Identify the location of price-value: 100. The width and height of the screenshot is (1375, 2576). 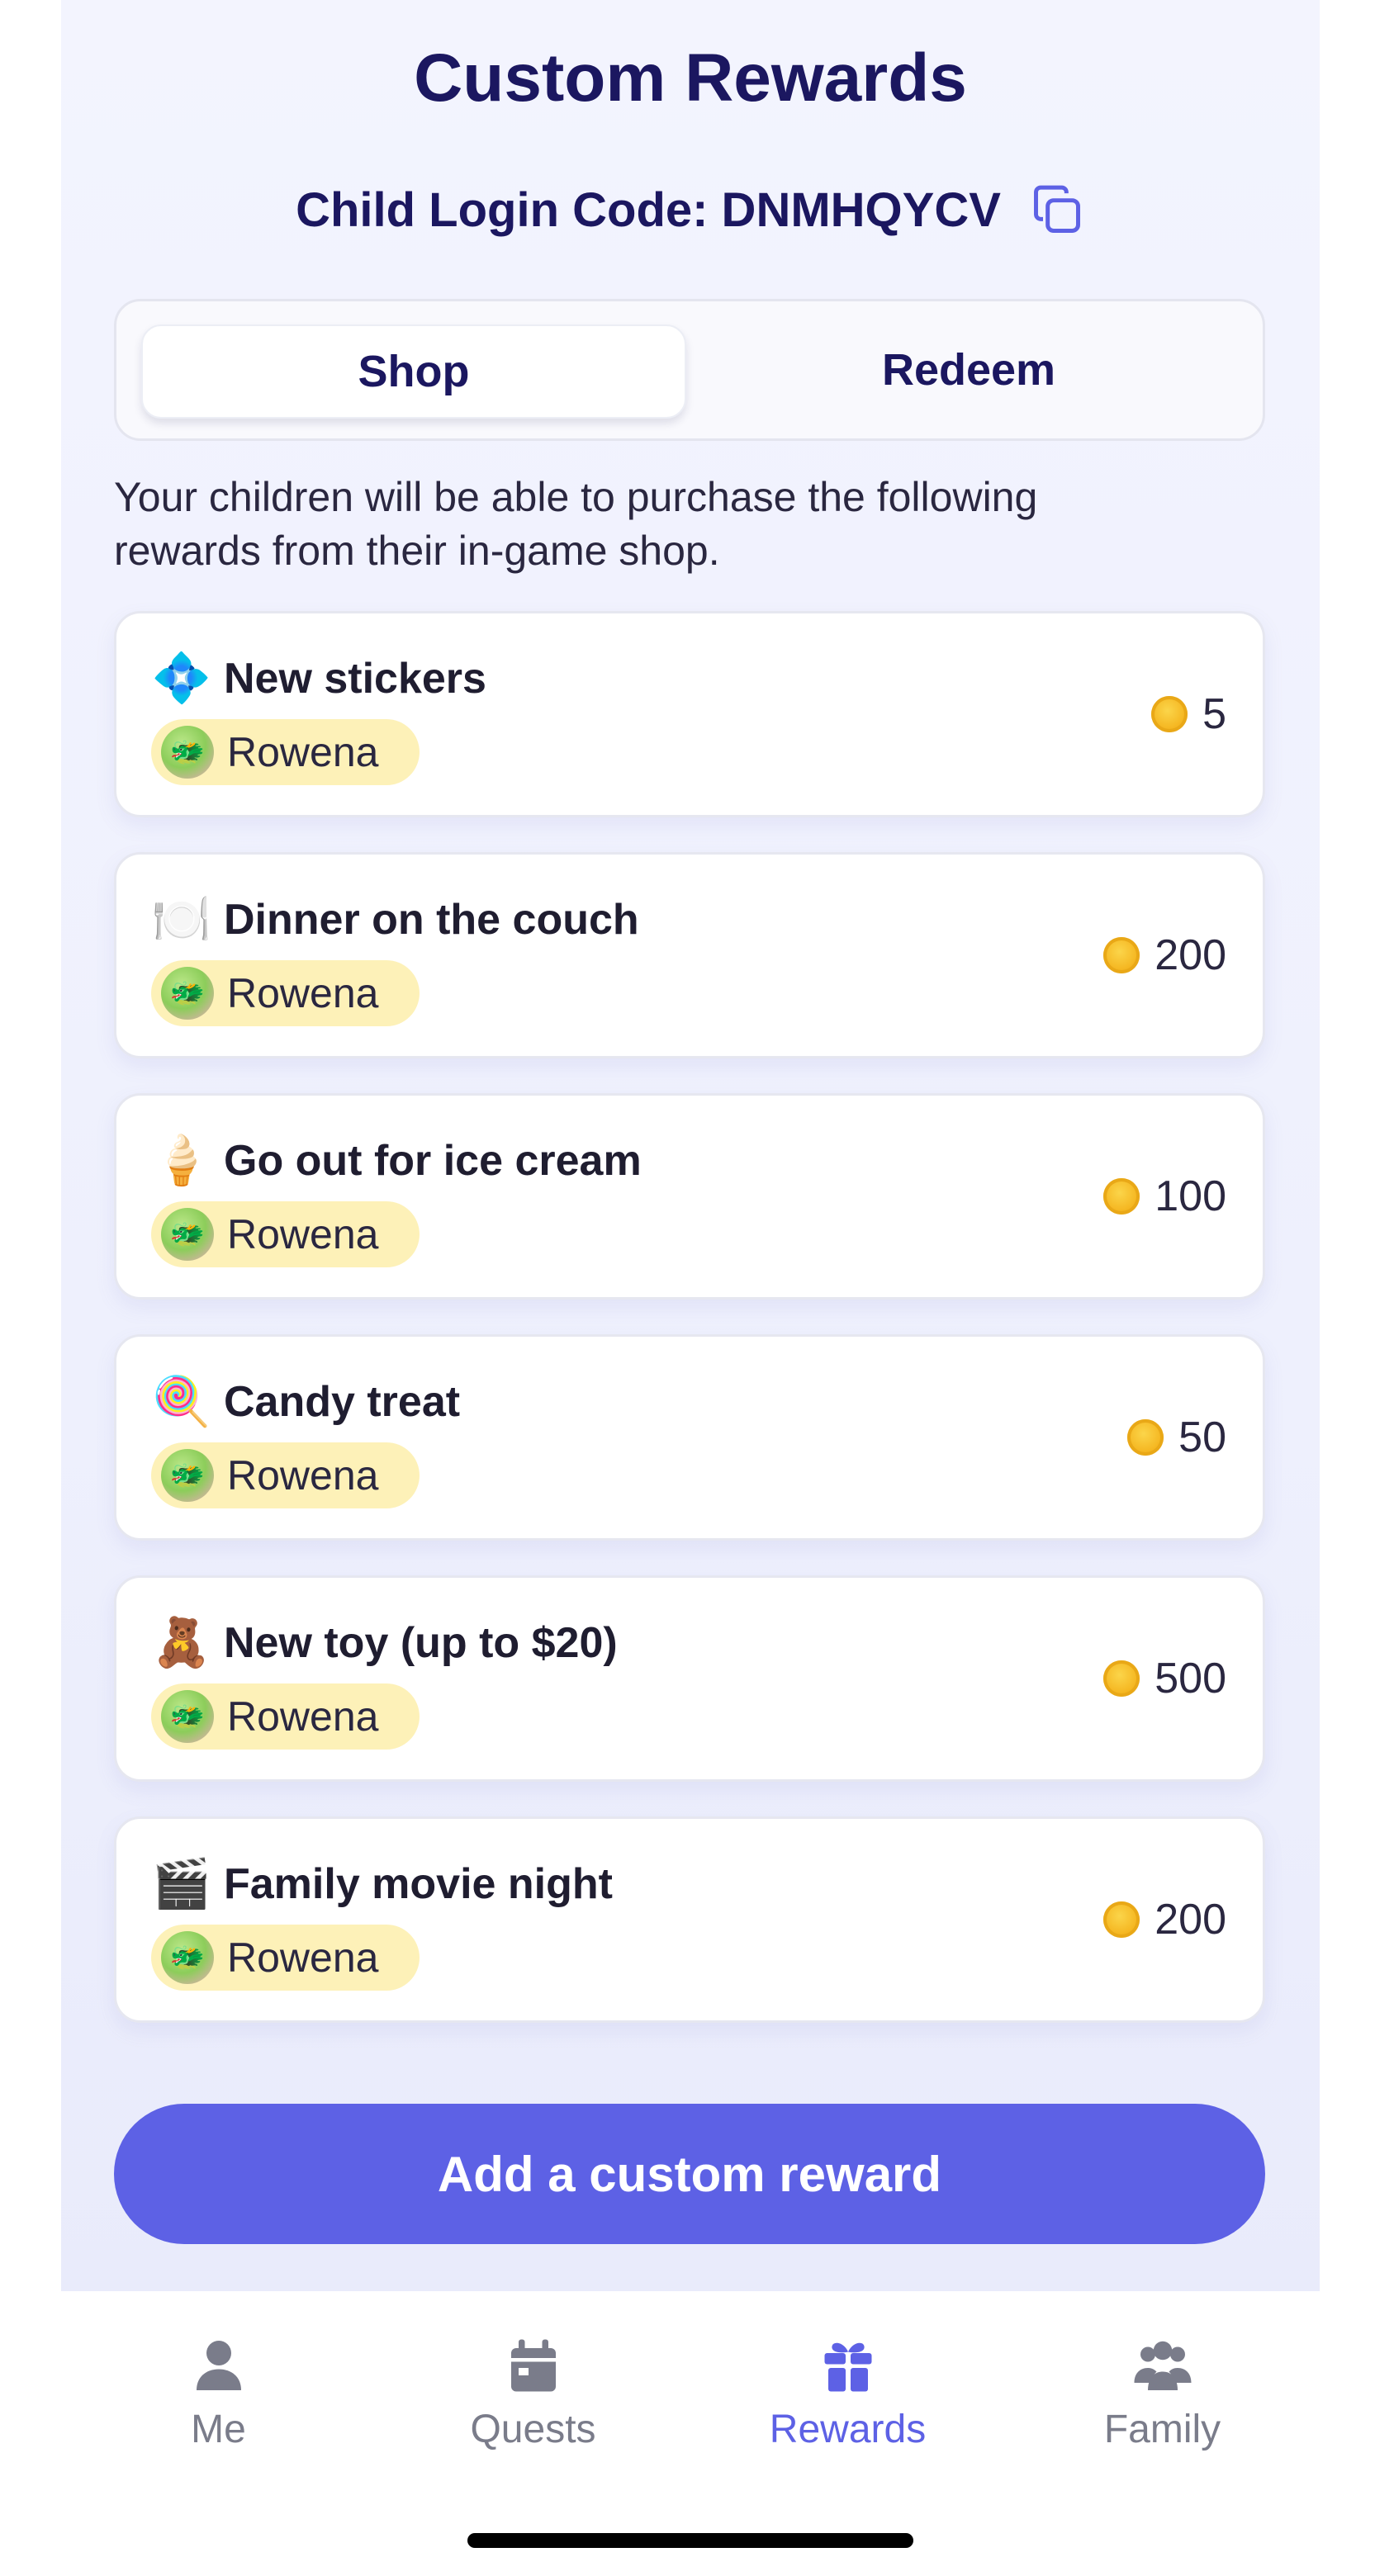
(1190, 1196).